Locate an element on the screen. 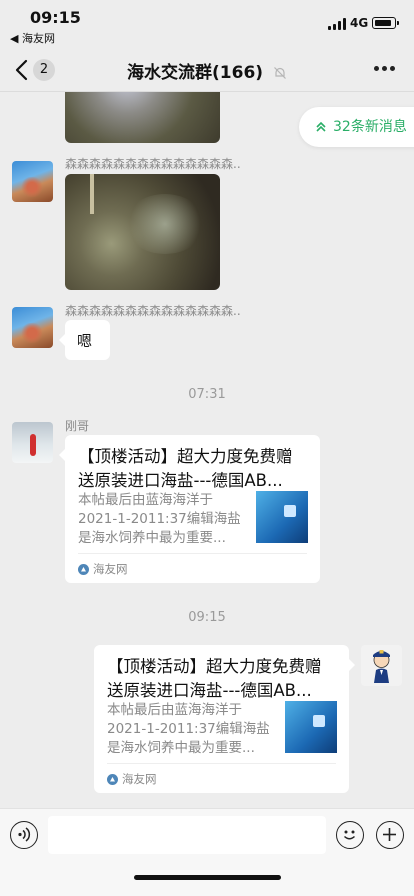 Image resolution: width=414 pixels, height=896 pixels. home-indicator is located at coordinates (207, 877).